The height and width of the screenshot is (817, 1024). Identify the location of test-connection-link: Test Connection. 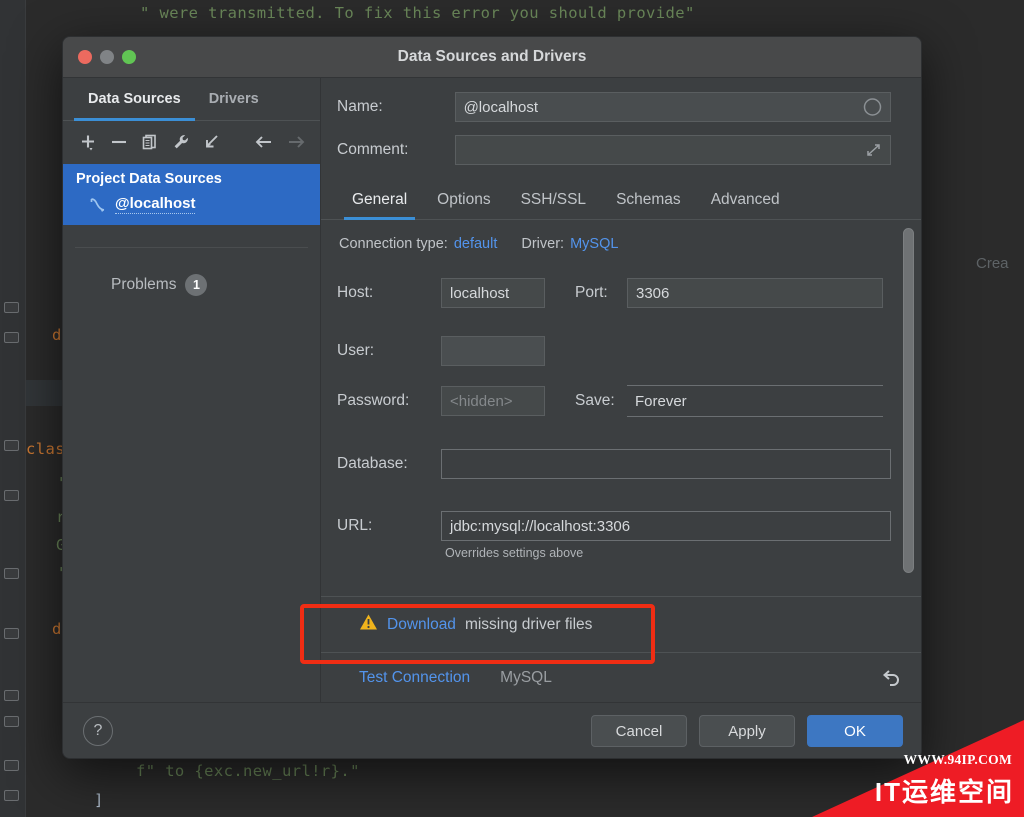
(414, 678).